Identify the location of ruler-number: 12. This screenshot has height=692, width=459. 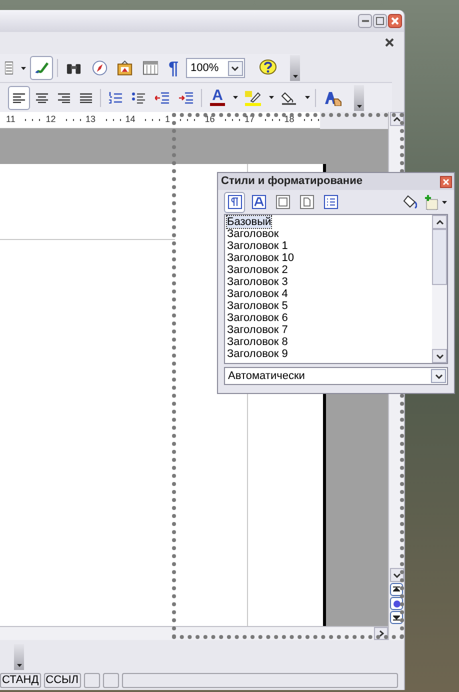
(50, 119).